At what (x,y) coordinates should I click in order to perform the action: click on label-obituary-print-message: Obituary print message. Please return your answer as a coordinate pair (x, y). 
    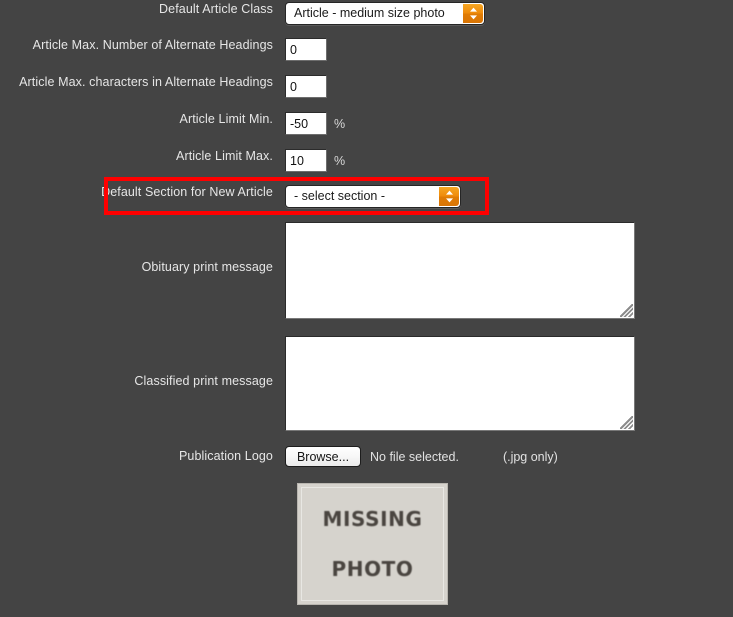
    Looking at the image, I should click on (207, 267).